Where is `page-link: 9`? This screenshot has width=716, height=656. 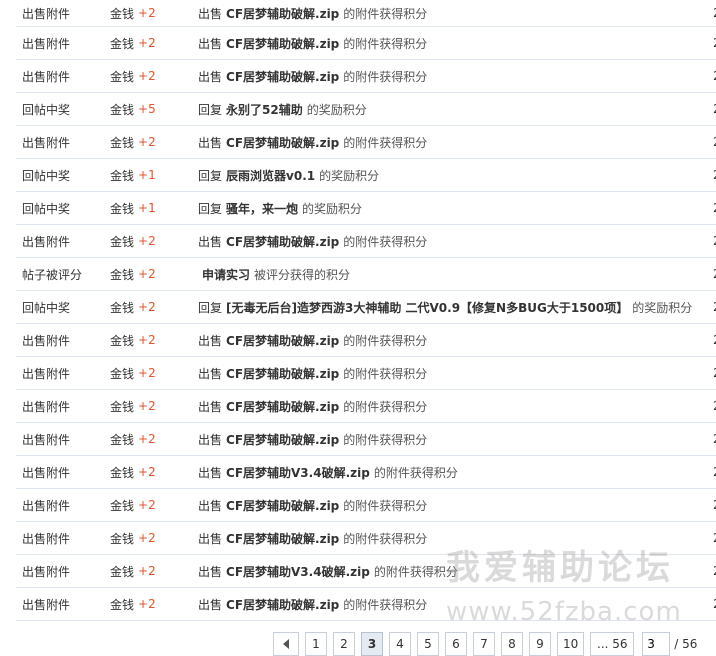
page-link: 9 is located at coordinates (540, 644).